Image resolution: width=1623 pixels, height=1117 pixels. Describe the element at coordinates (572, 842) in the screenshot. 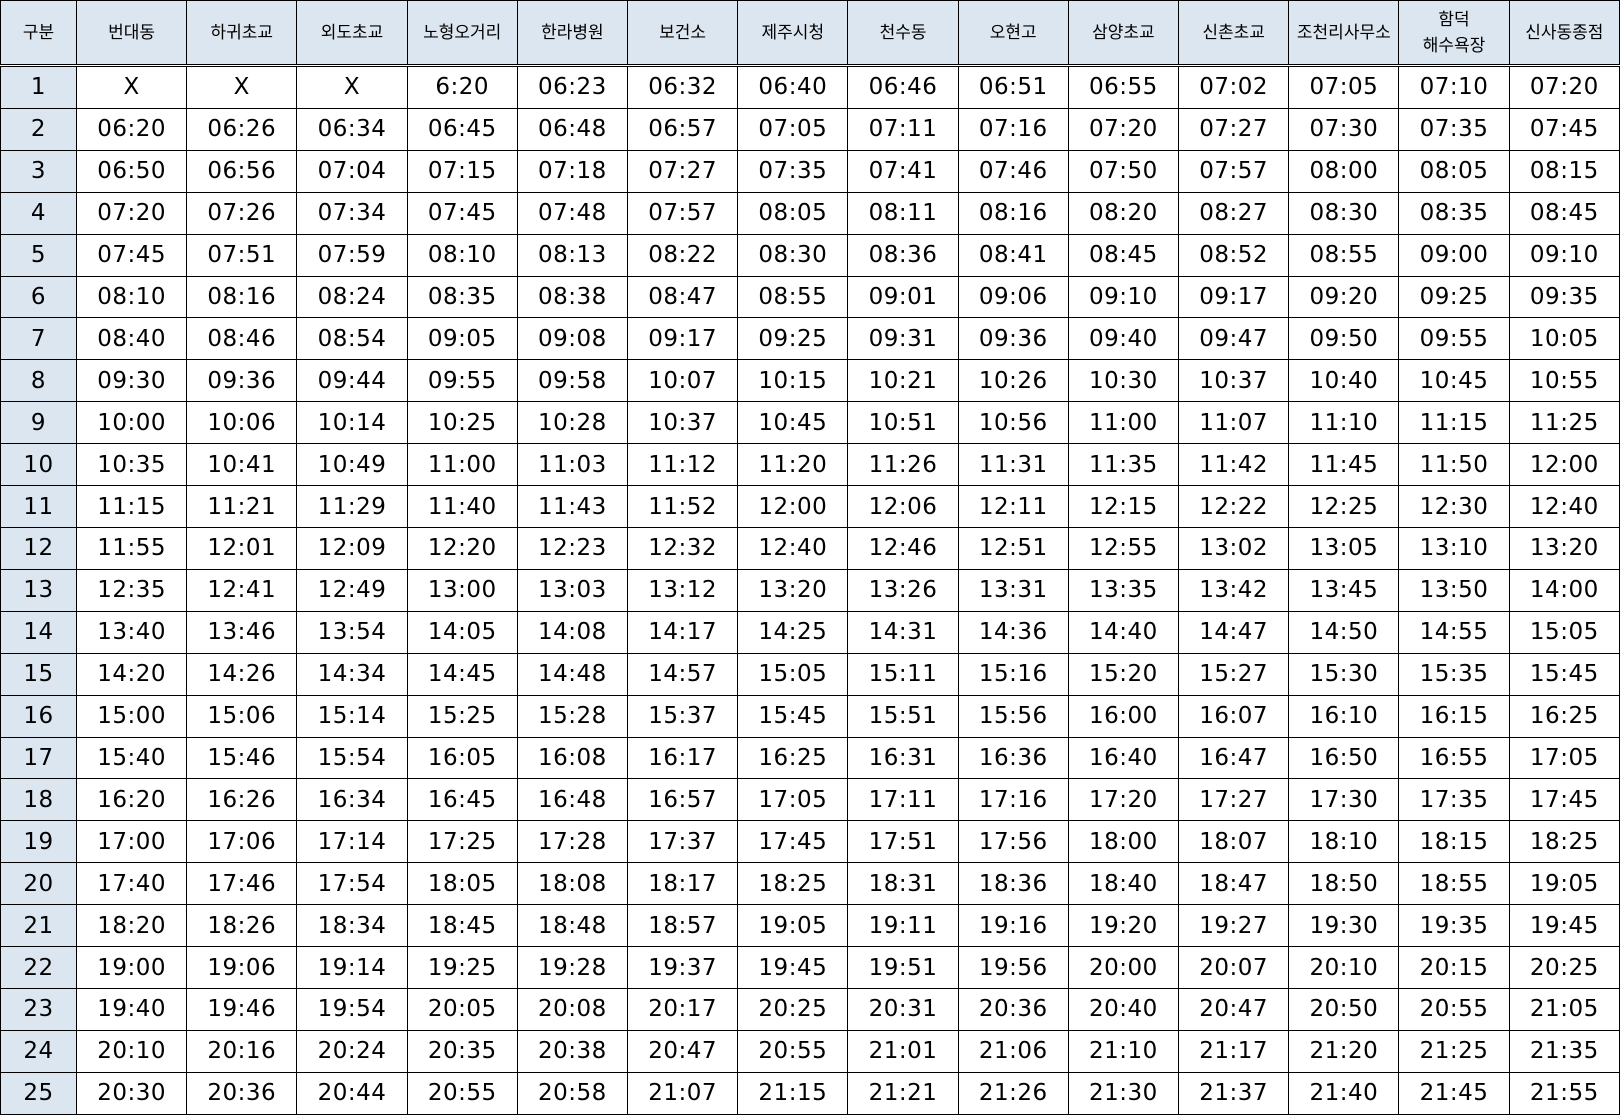

I see `departure-time: 17:28` at that location.